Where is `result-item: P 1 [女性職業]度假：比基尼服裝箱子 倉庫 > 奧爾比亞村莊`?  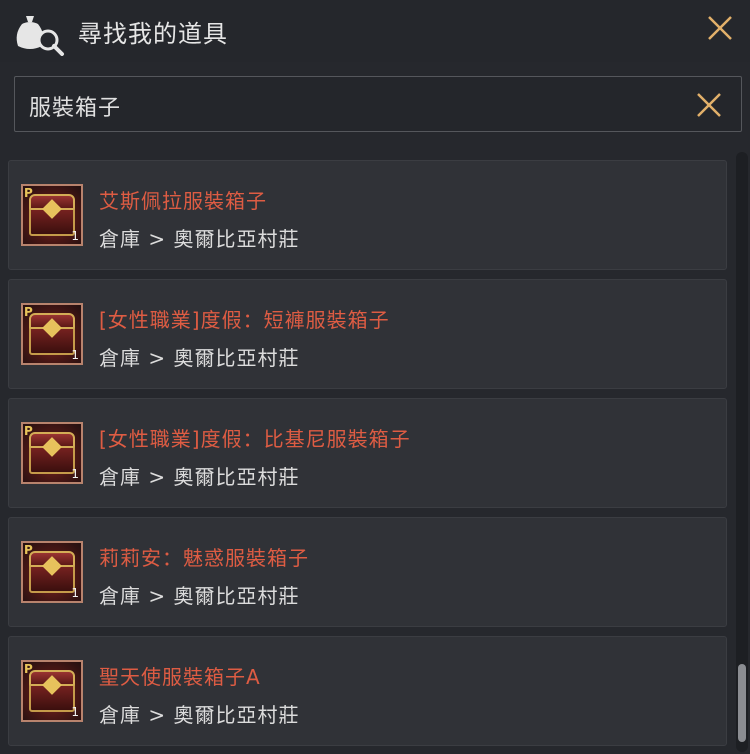 result-item: P 1 [女性職業]度假：比基尼服裝箱子 倉庫 > 奧爾比亞村莊 is located at coordinates (367, 453).